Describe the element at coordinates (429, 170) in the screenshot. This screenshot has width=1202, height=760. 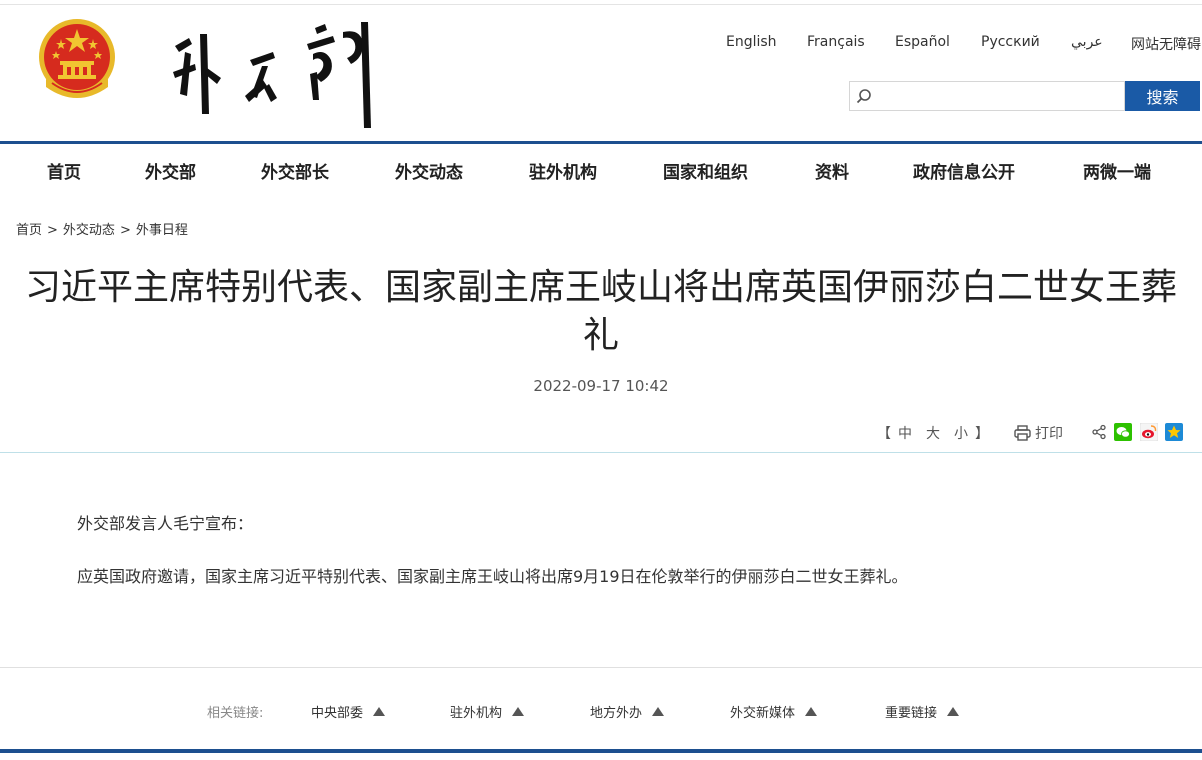
I see `nav-diplomatic-news: 外交动态` at that location.